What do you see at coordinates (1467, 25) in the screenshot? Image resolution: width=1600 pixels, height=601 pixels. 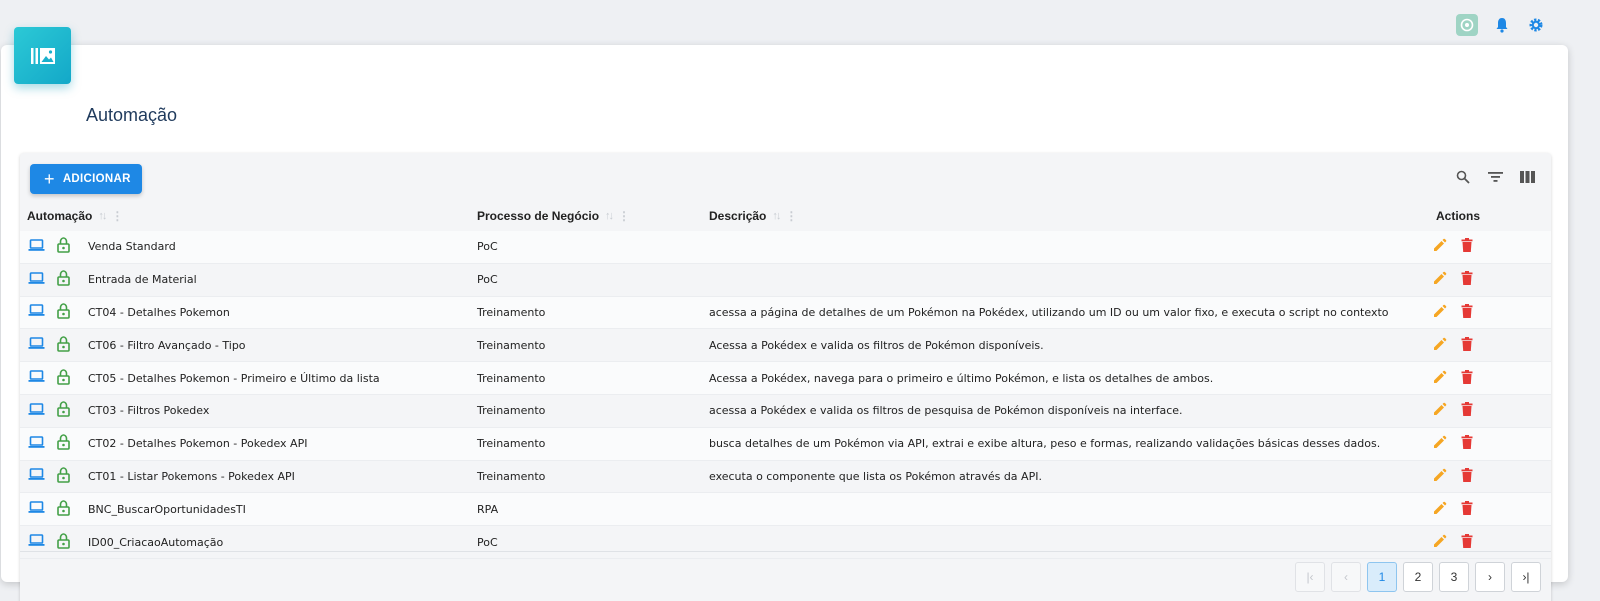 I see `ai-assistant-icon` at bounding box center [1467, 25].